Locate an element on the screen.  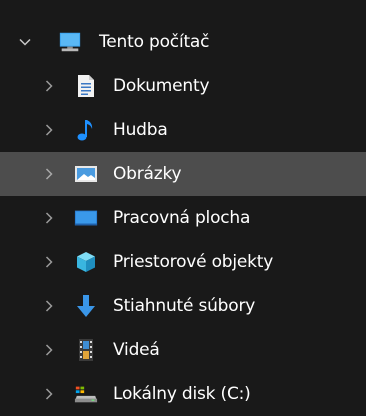
tree-item-documents: Dokumenty is located at coordinates (183, 86).